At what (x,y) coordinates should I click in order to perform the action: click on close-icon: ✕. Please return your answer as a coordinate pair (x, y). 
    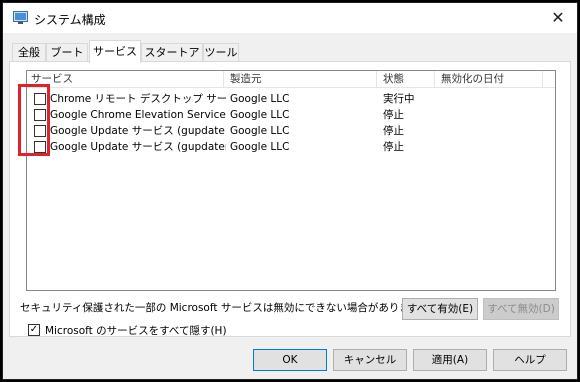
    Looking at the image, I should click on (558, 17).